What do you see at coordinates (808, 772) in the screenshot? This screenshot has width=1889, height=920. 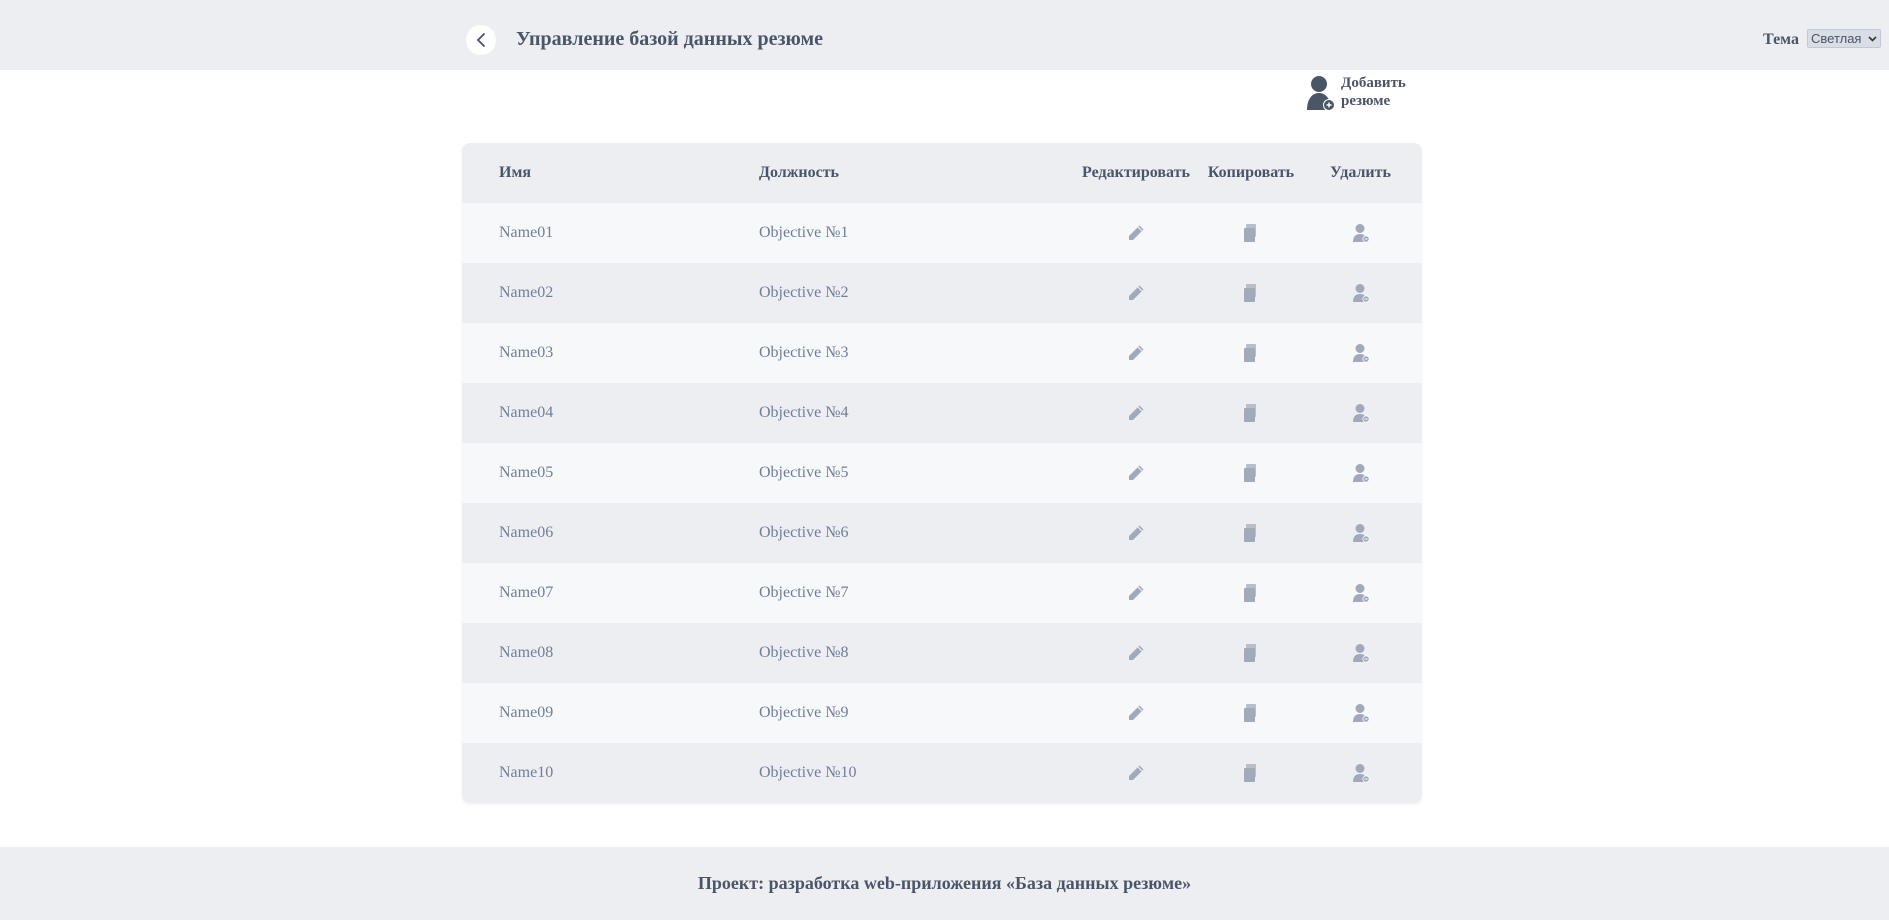 I see `row-objective: Objective №10` at bounding box center [808, 772].